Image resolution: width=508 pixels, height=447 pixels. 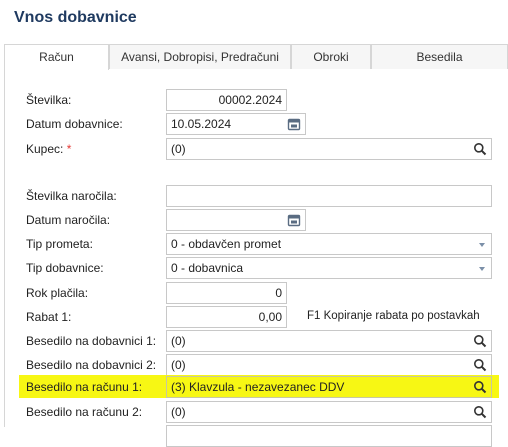 I want to click on besedilo-dobavnici-1-input: (0), so click(x=329, y=341).